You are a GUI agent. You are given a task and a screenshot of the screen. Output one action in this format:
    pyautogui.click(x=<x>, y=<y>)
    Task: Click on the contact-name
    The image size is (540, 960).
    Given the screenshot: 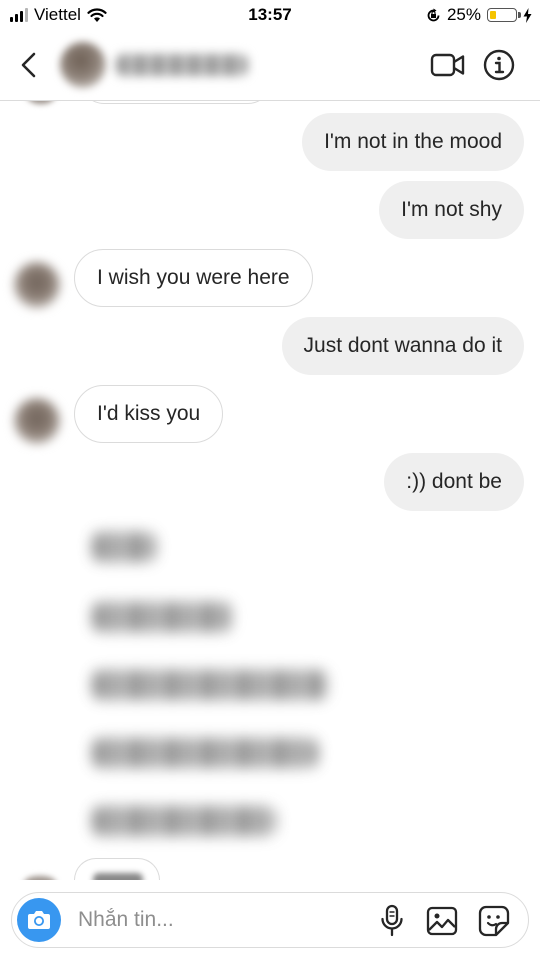 What is the action you would take?
    pyautogui.click(x=182, y=65)
    